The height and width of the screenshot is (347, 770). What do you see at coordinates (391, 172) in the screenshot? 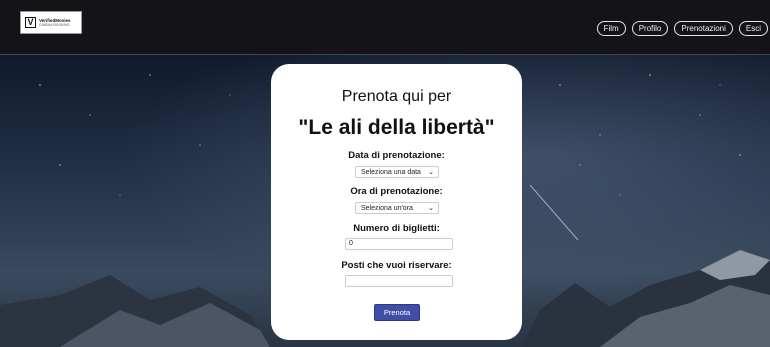
I see `date-select-value: Seleziona una data` at bounding box center [391, 172].